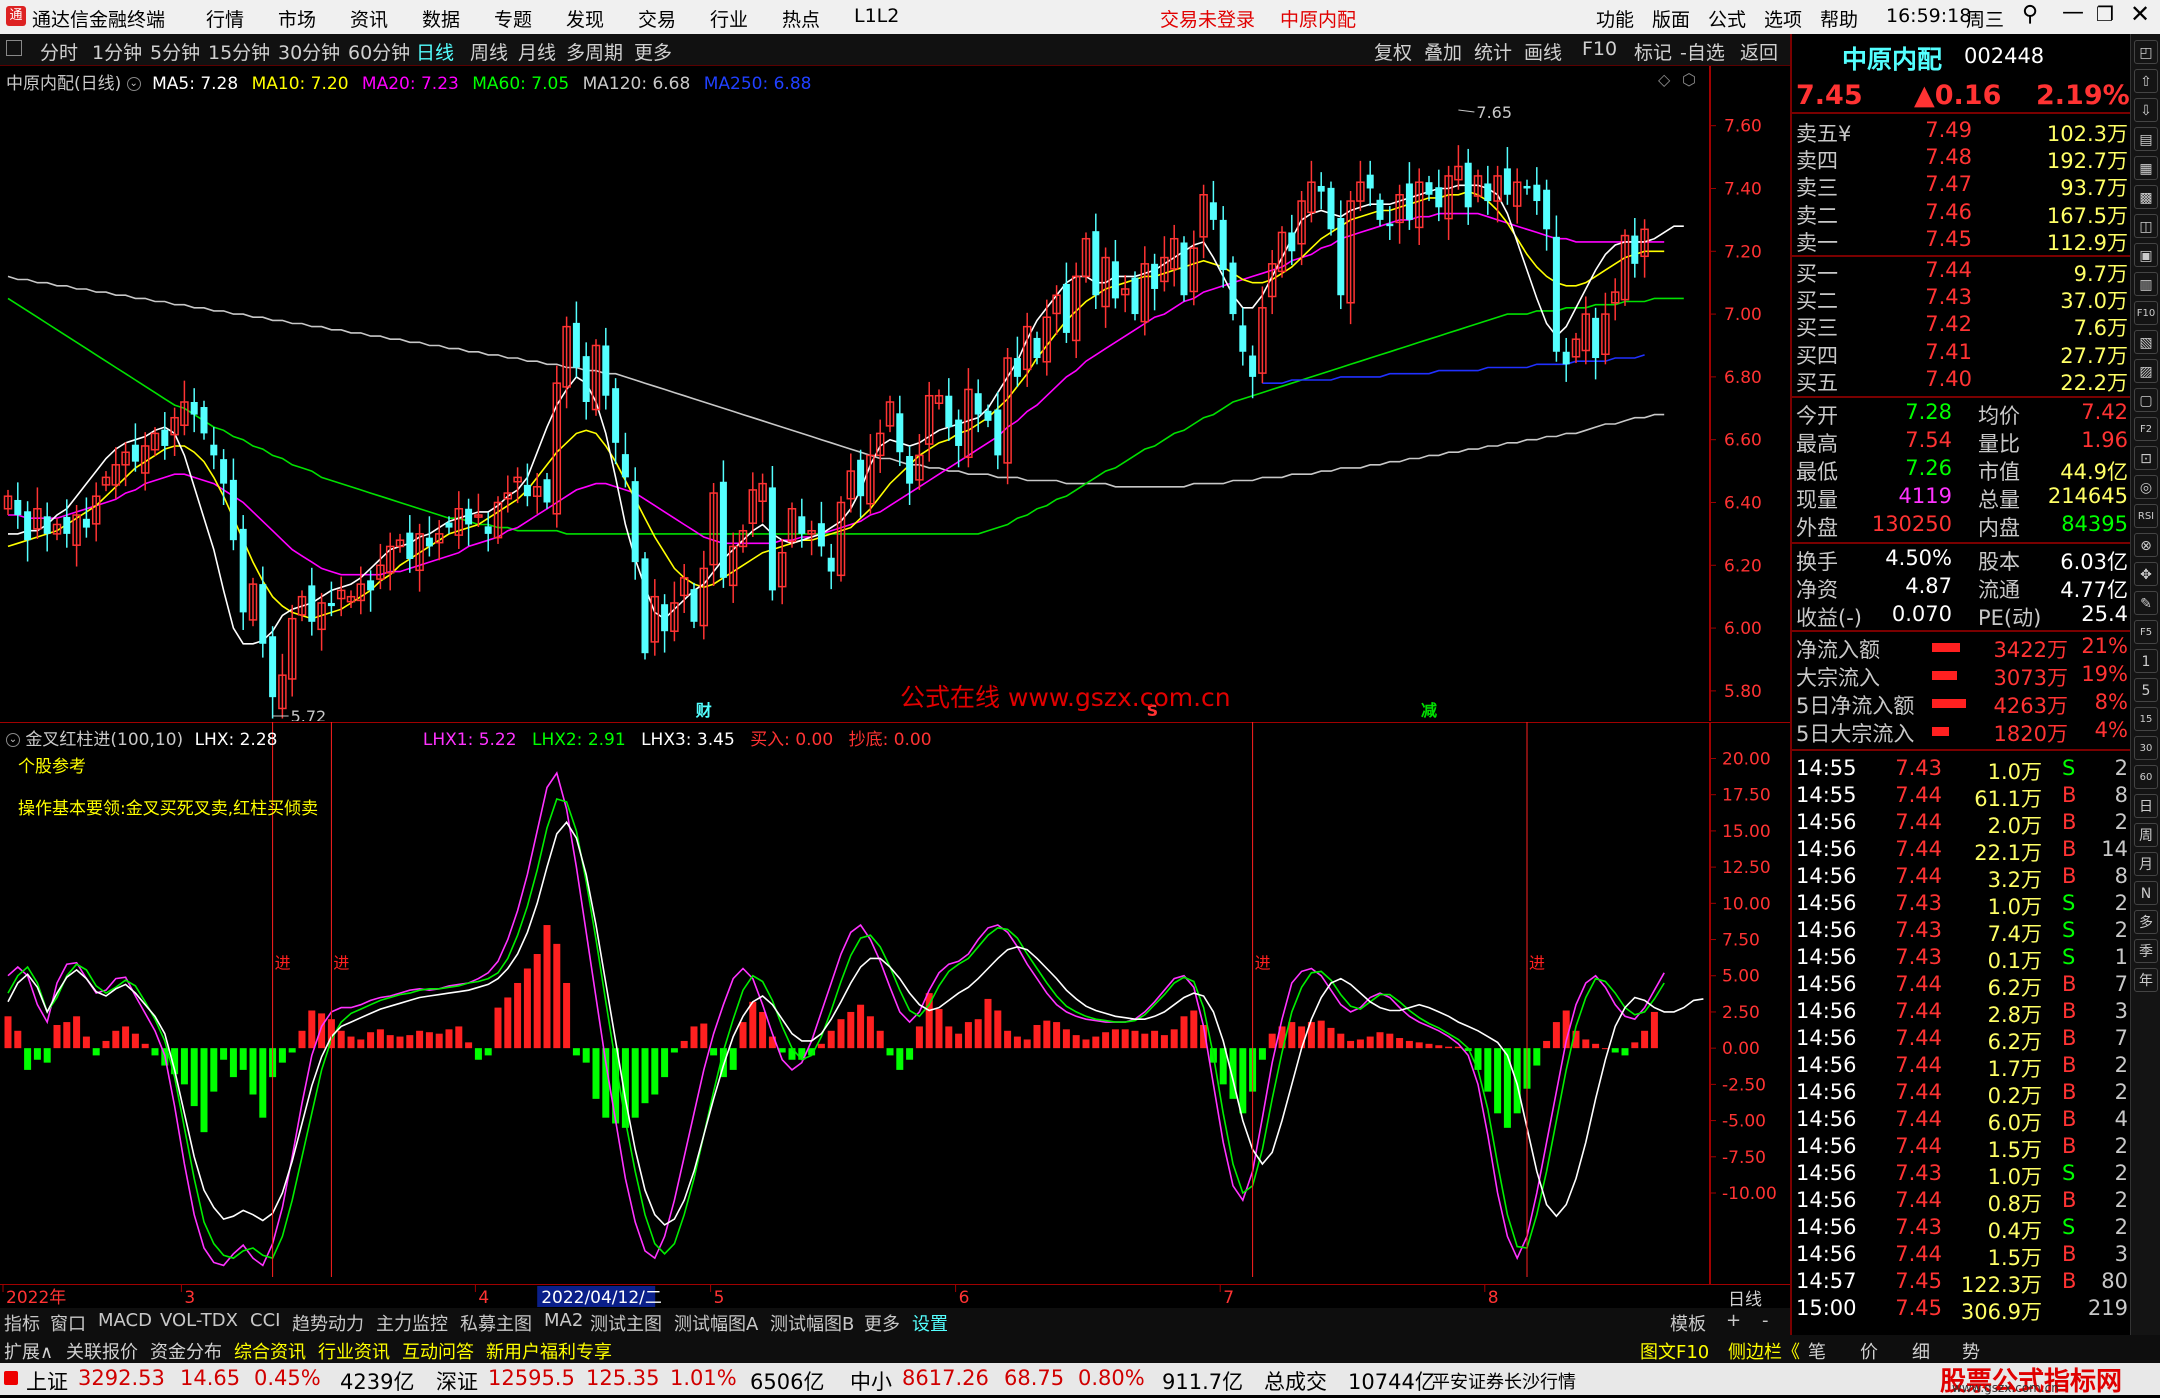 The image size is (2160, 1398). What do you see at coordinates (309, 51) in the screenshot?
I see `period-30min: 30分钟` at bounding box center [309, 51].